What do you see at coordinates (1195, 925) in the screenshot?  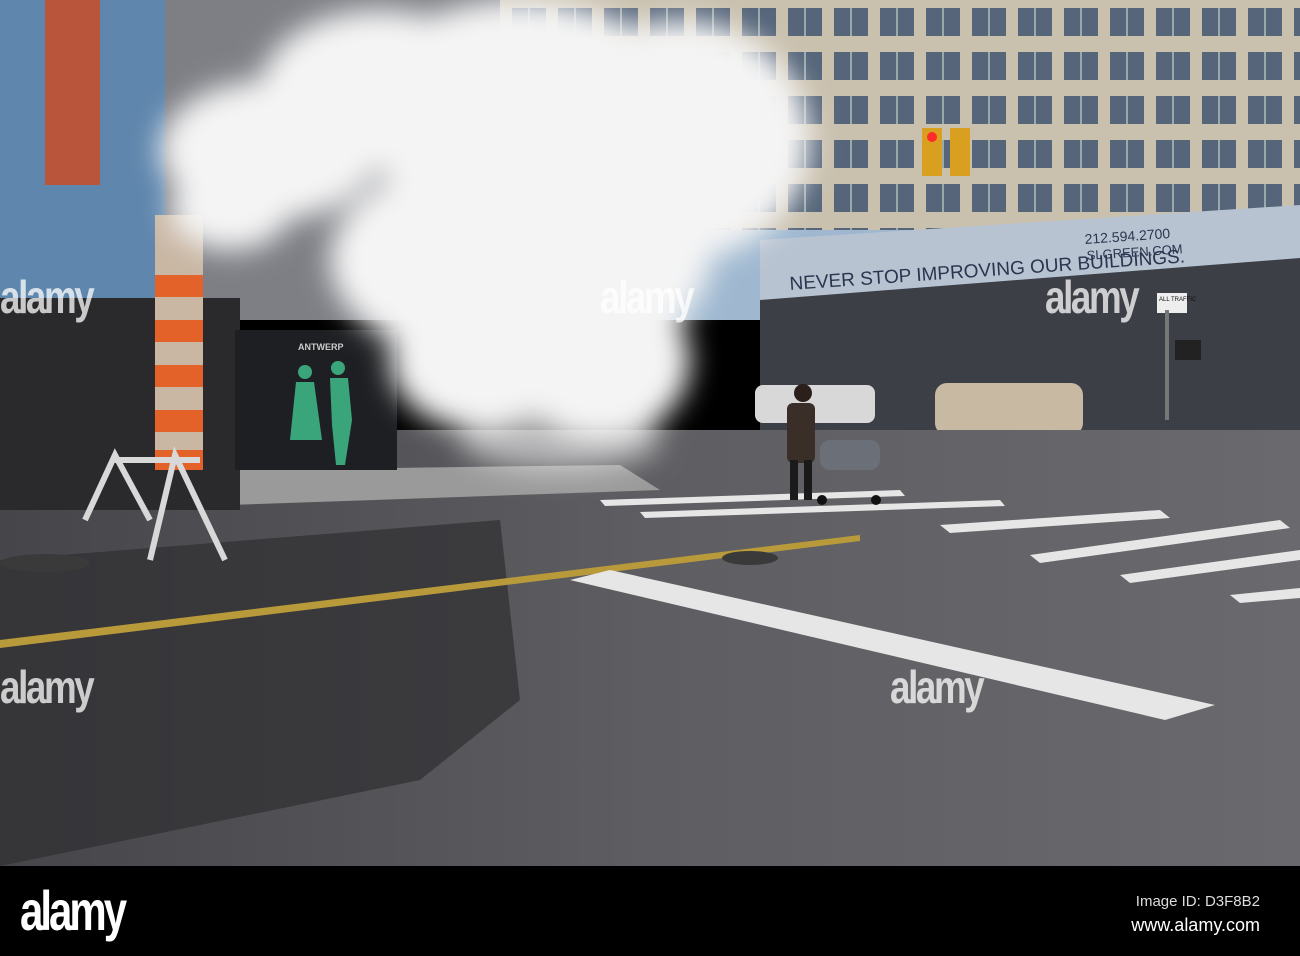 I see `footer-url: www.alamy.com` at bounding box center [1195, 925].